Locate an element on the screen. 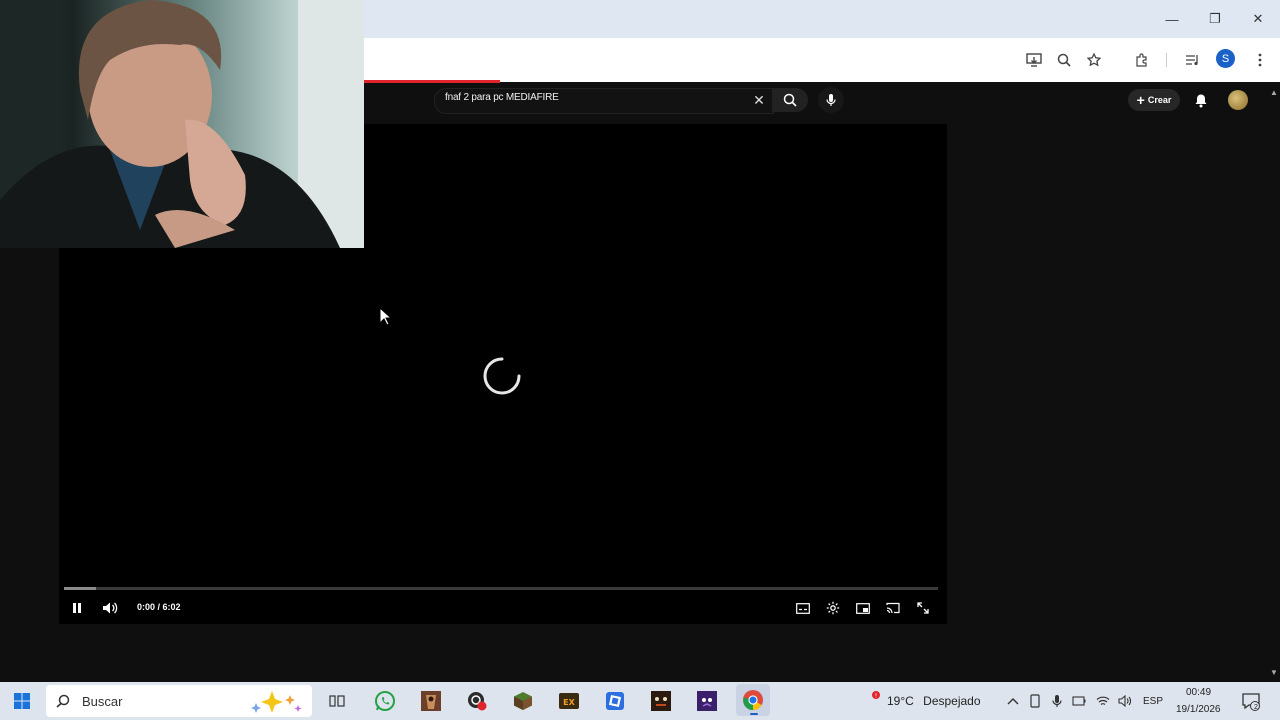 The width and height of the screenshot is (1280, 720). miniplayer-button is located at coordinates (863, 608).